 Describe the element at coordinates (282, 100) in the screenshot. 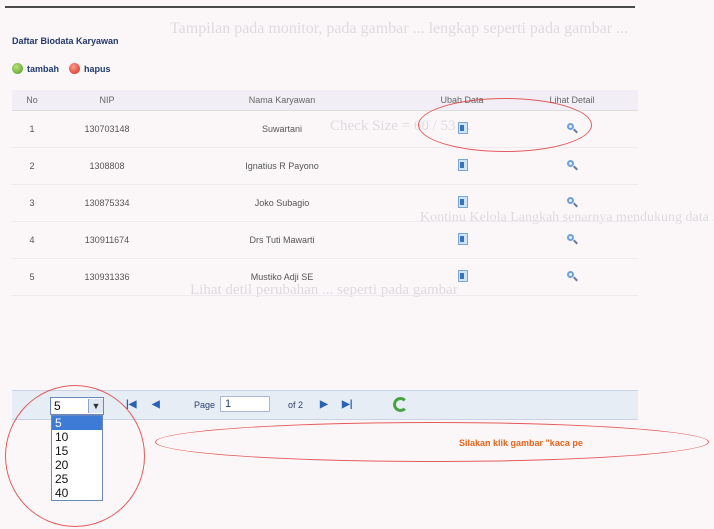

I see `column-header-name: Nama Karyawan` at that location.